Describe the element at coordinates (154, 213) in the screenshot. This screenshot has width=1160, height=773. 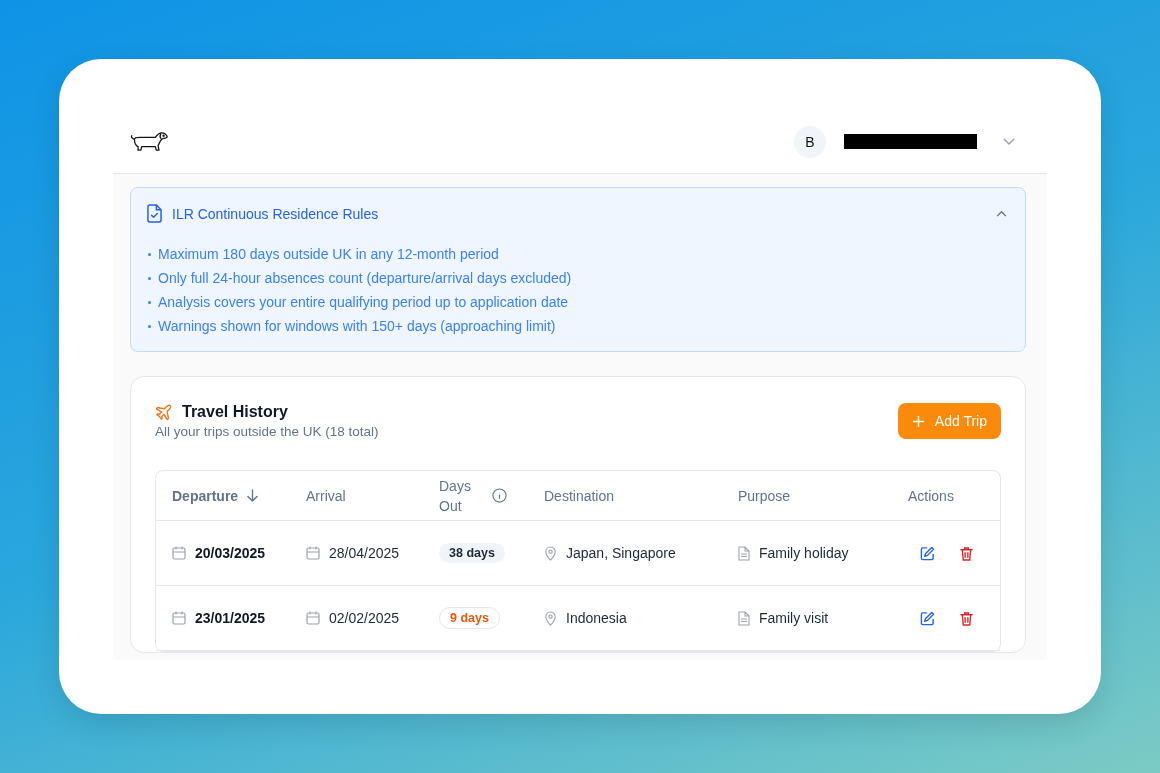
I see `document-check-icon` at that location.